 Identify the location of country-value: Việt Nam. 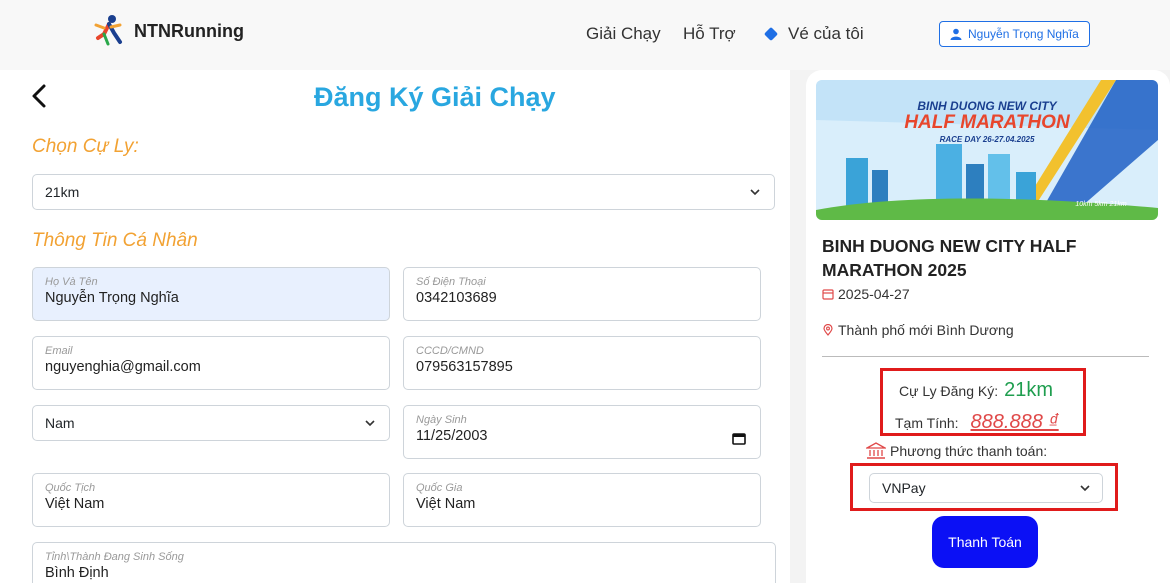
(446, 504).